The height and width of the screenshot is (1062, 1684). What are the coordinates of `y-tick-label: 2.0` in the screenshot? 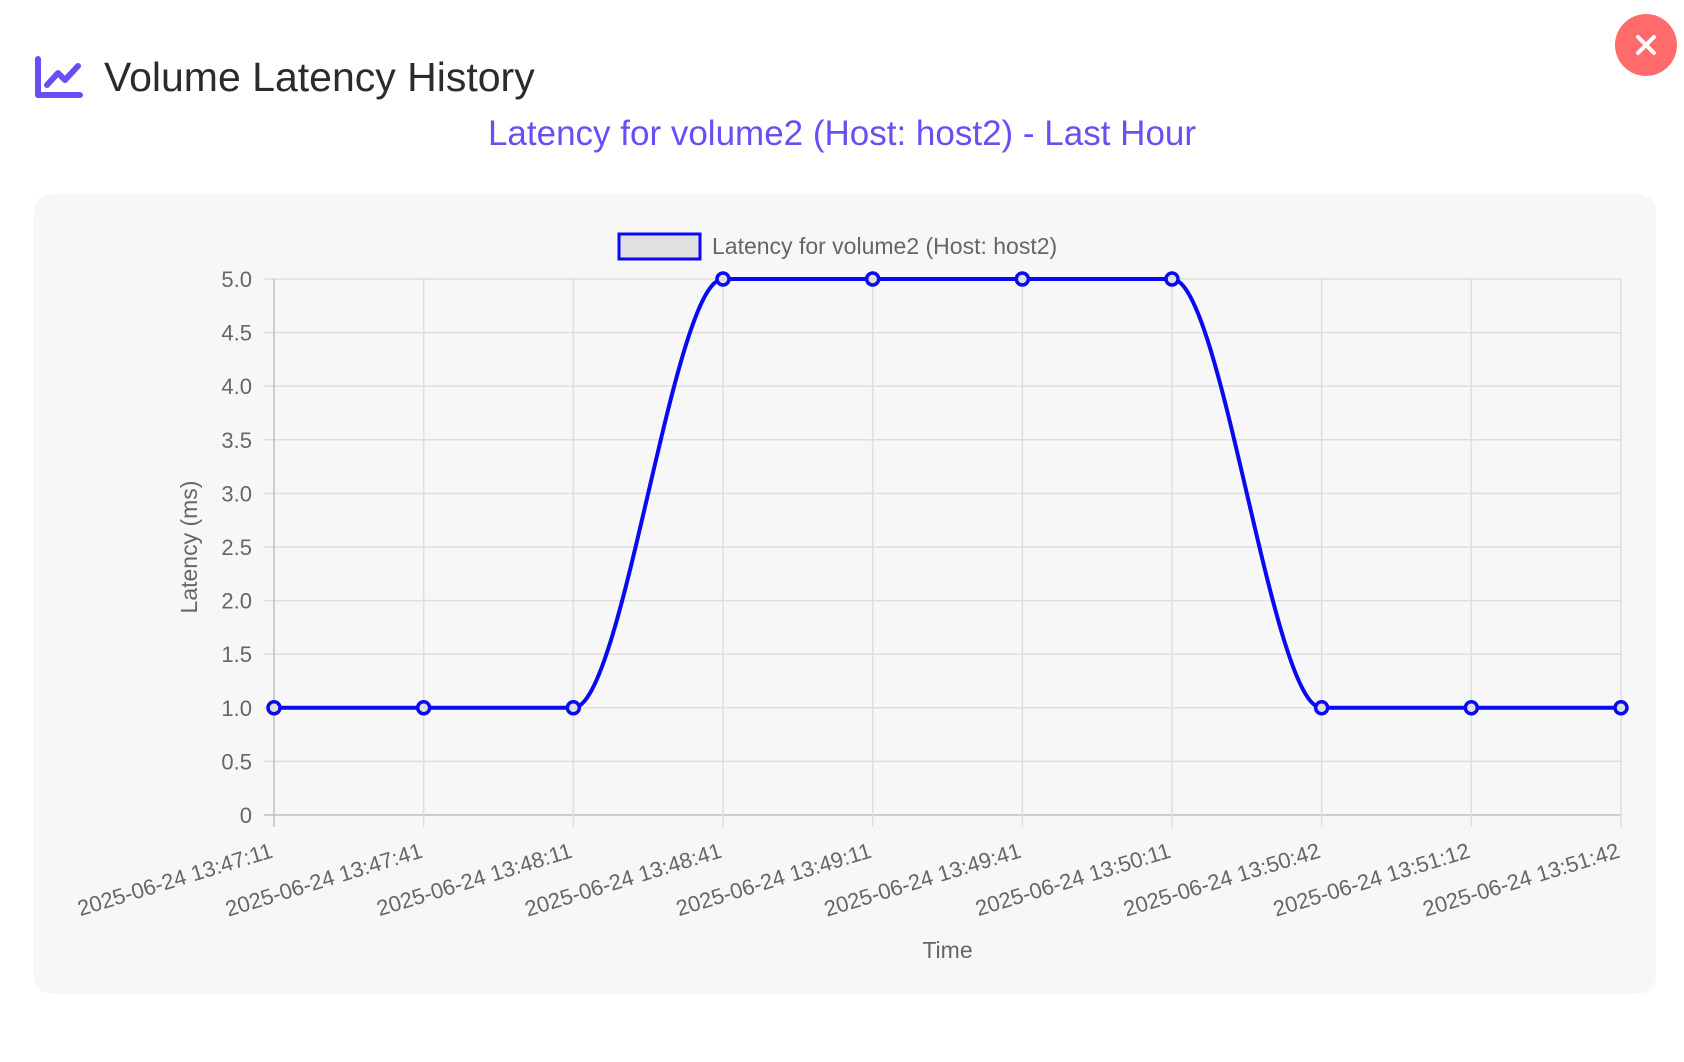 It's located at (236, 601).